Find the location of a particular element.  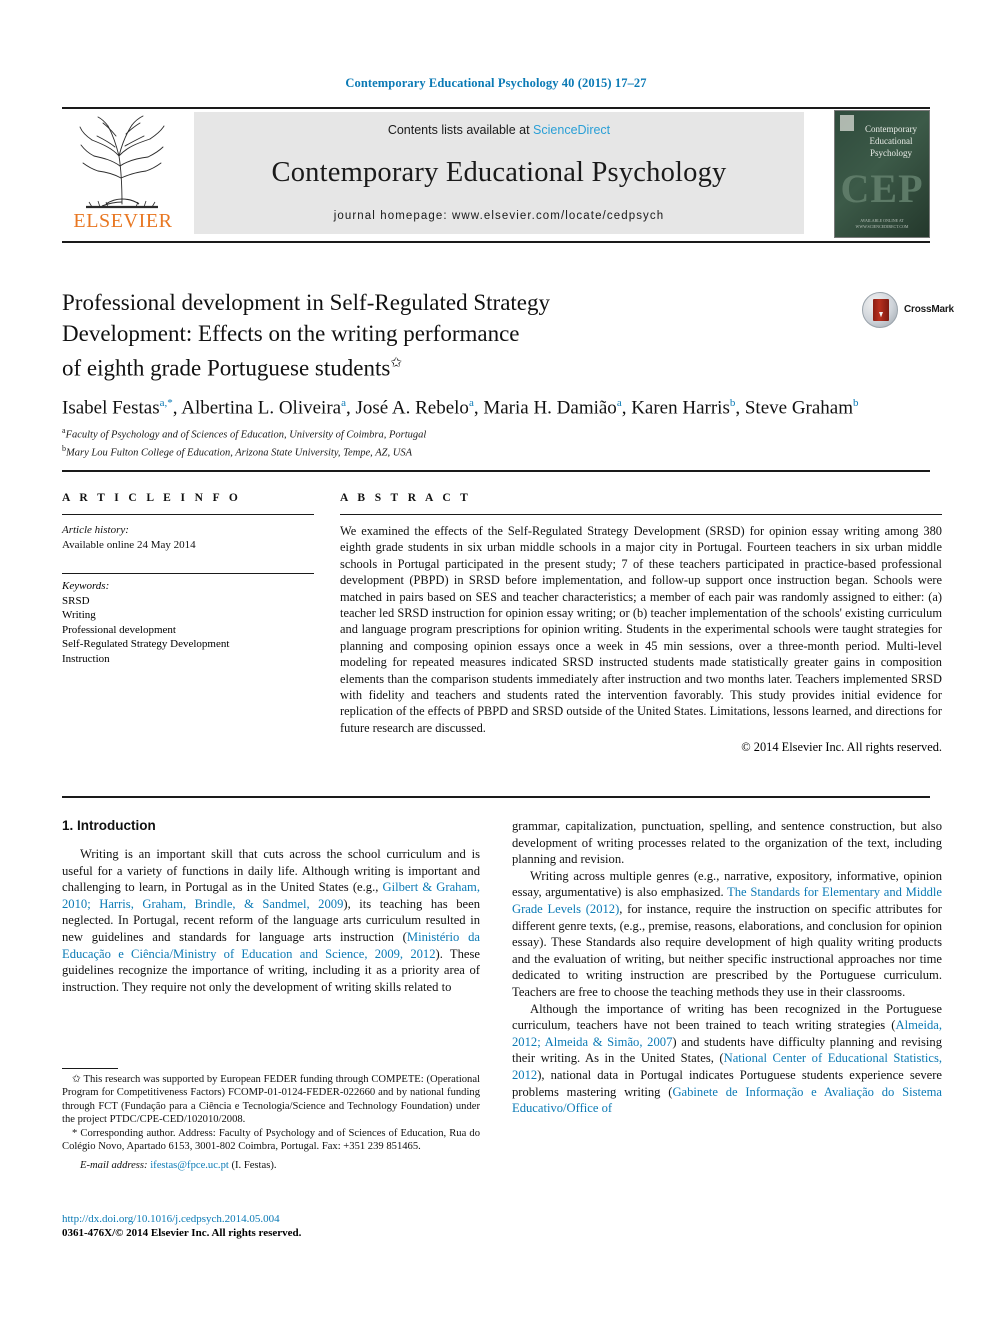

title-footnote-marker: ✩ is located at coordinates (396, 363).